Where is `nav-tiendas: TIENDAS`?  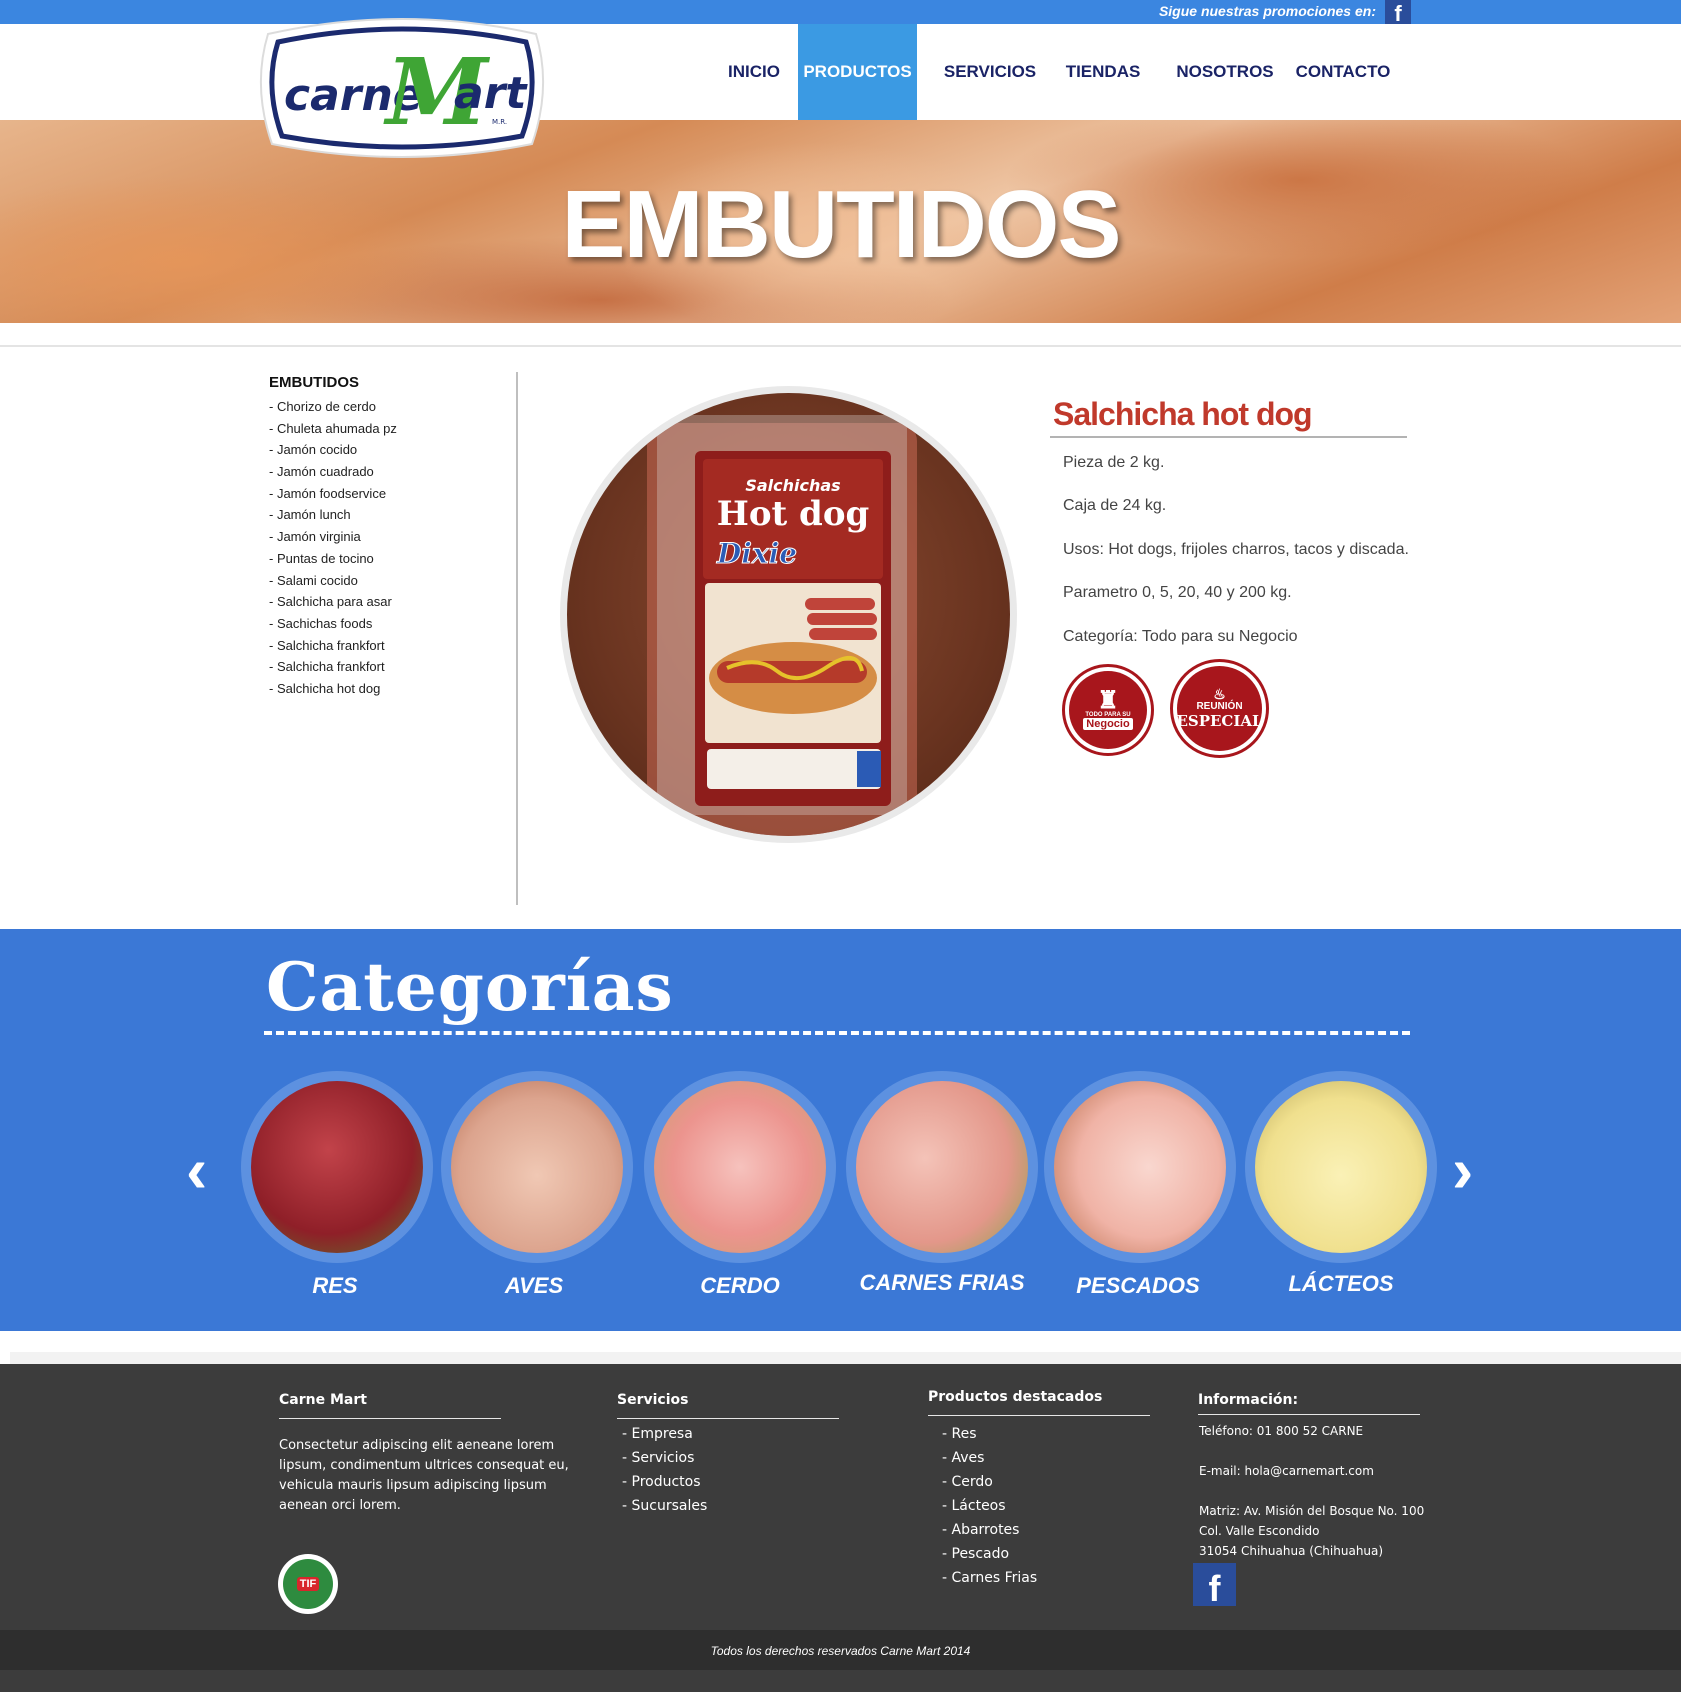 nav-tiendas: TIENDAS is located at coordinates (1103, 72).